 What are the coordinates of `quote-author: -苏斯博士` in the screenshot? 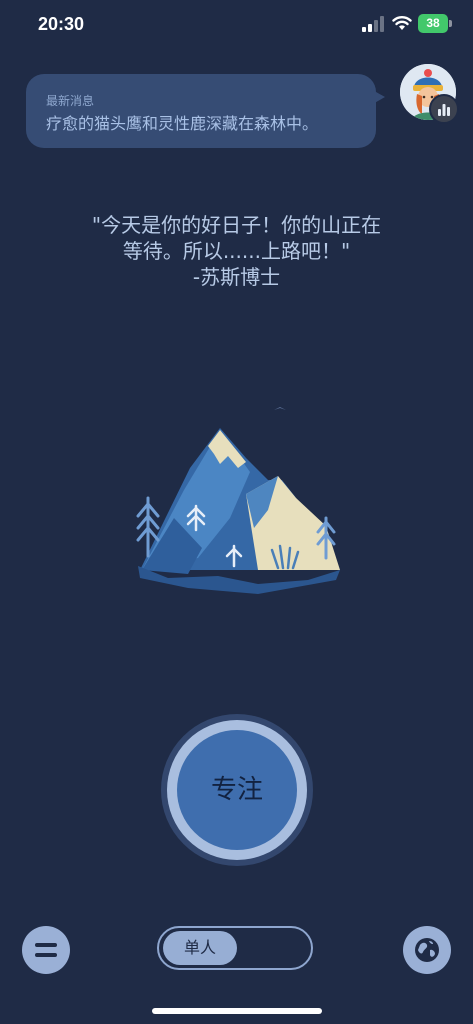 It's located at (236, 277).